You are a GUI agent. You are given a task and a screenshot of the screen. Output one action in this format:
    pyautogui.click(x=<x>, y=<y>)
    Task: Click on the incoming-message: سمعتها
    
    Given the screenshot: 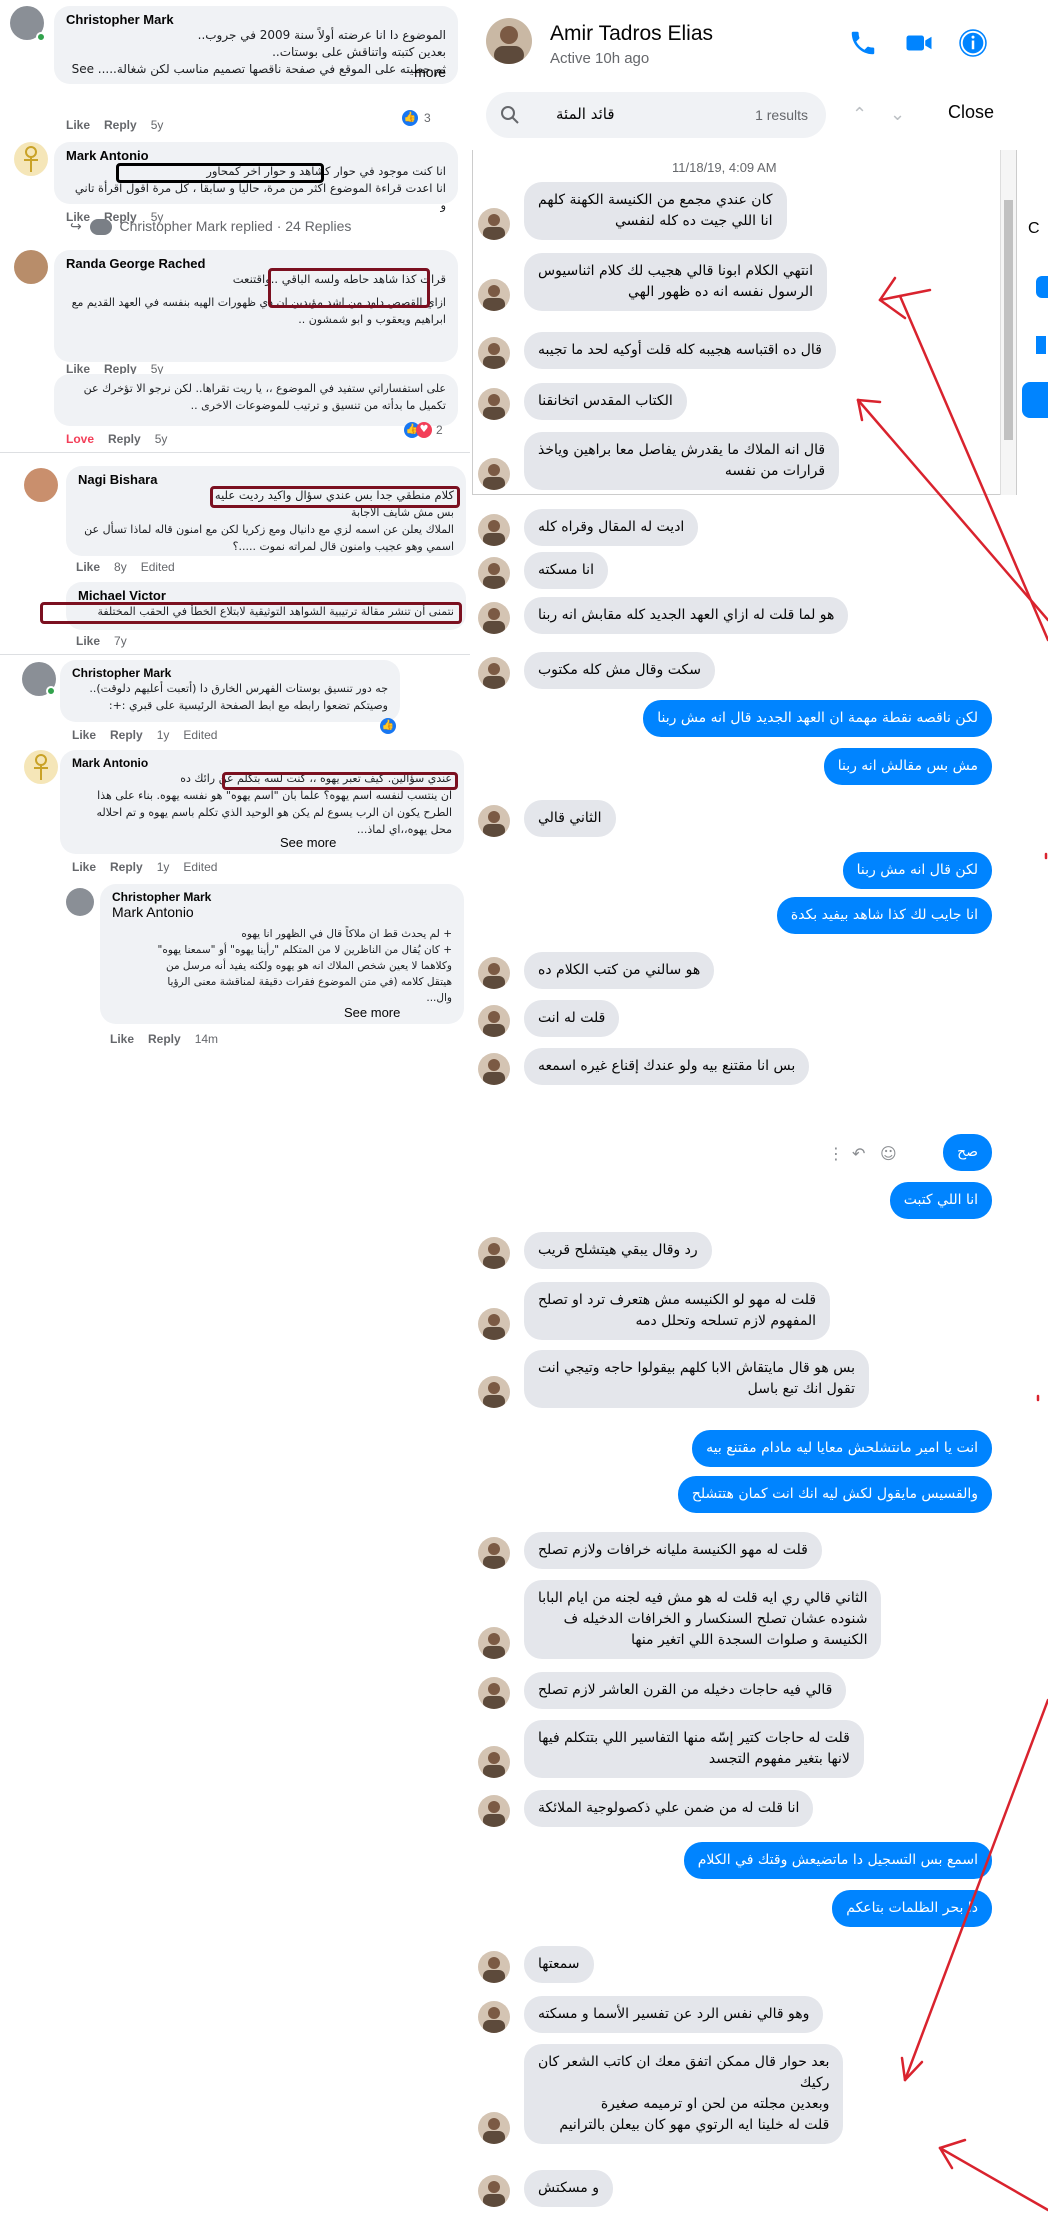 What is the action you would take?
    pyautogui.click(x=559, y=1964)
    